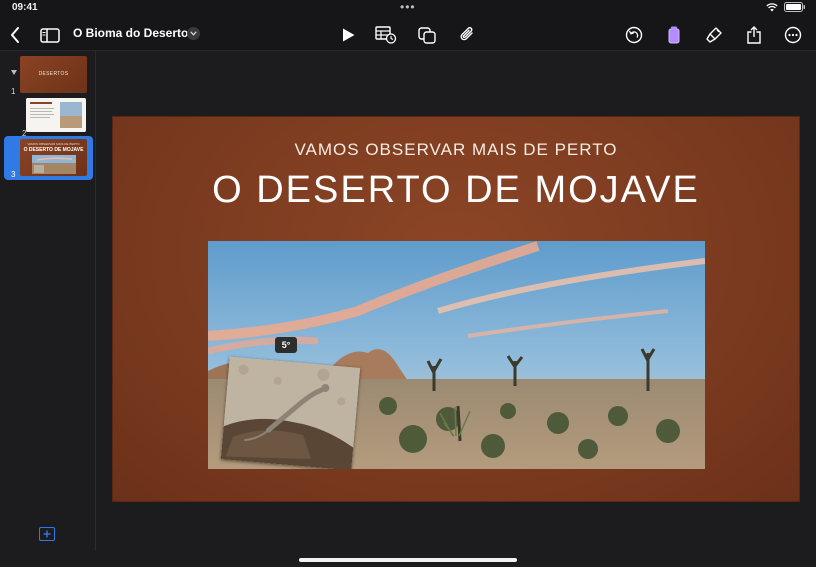  I want to click on sidebar-toggle-button, so click(50, 35).